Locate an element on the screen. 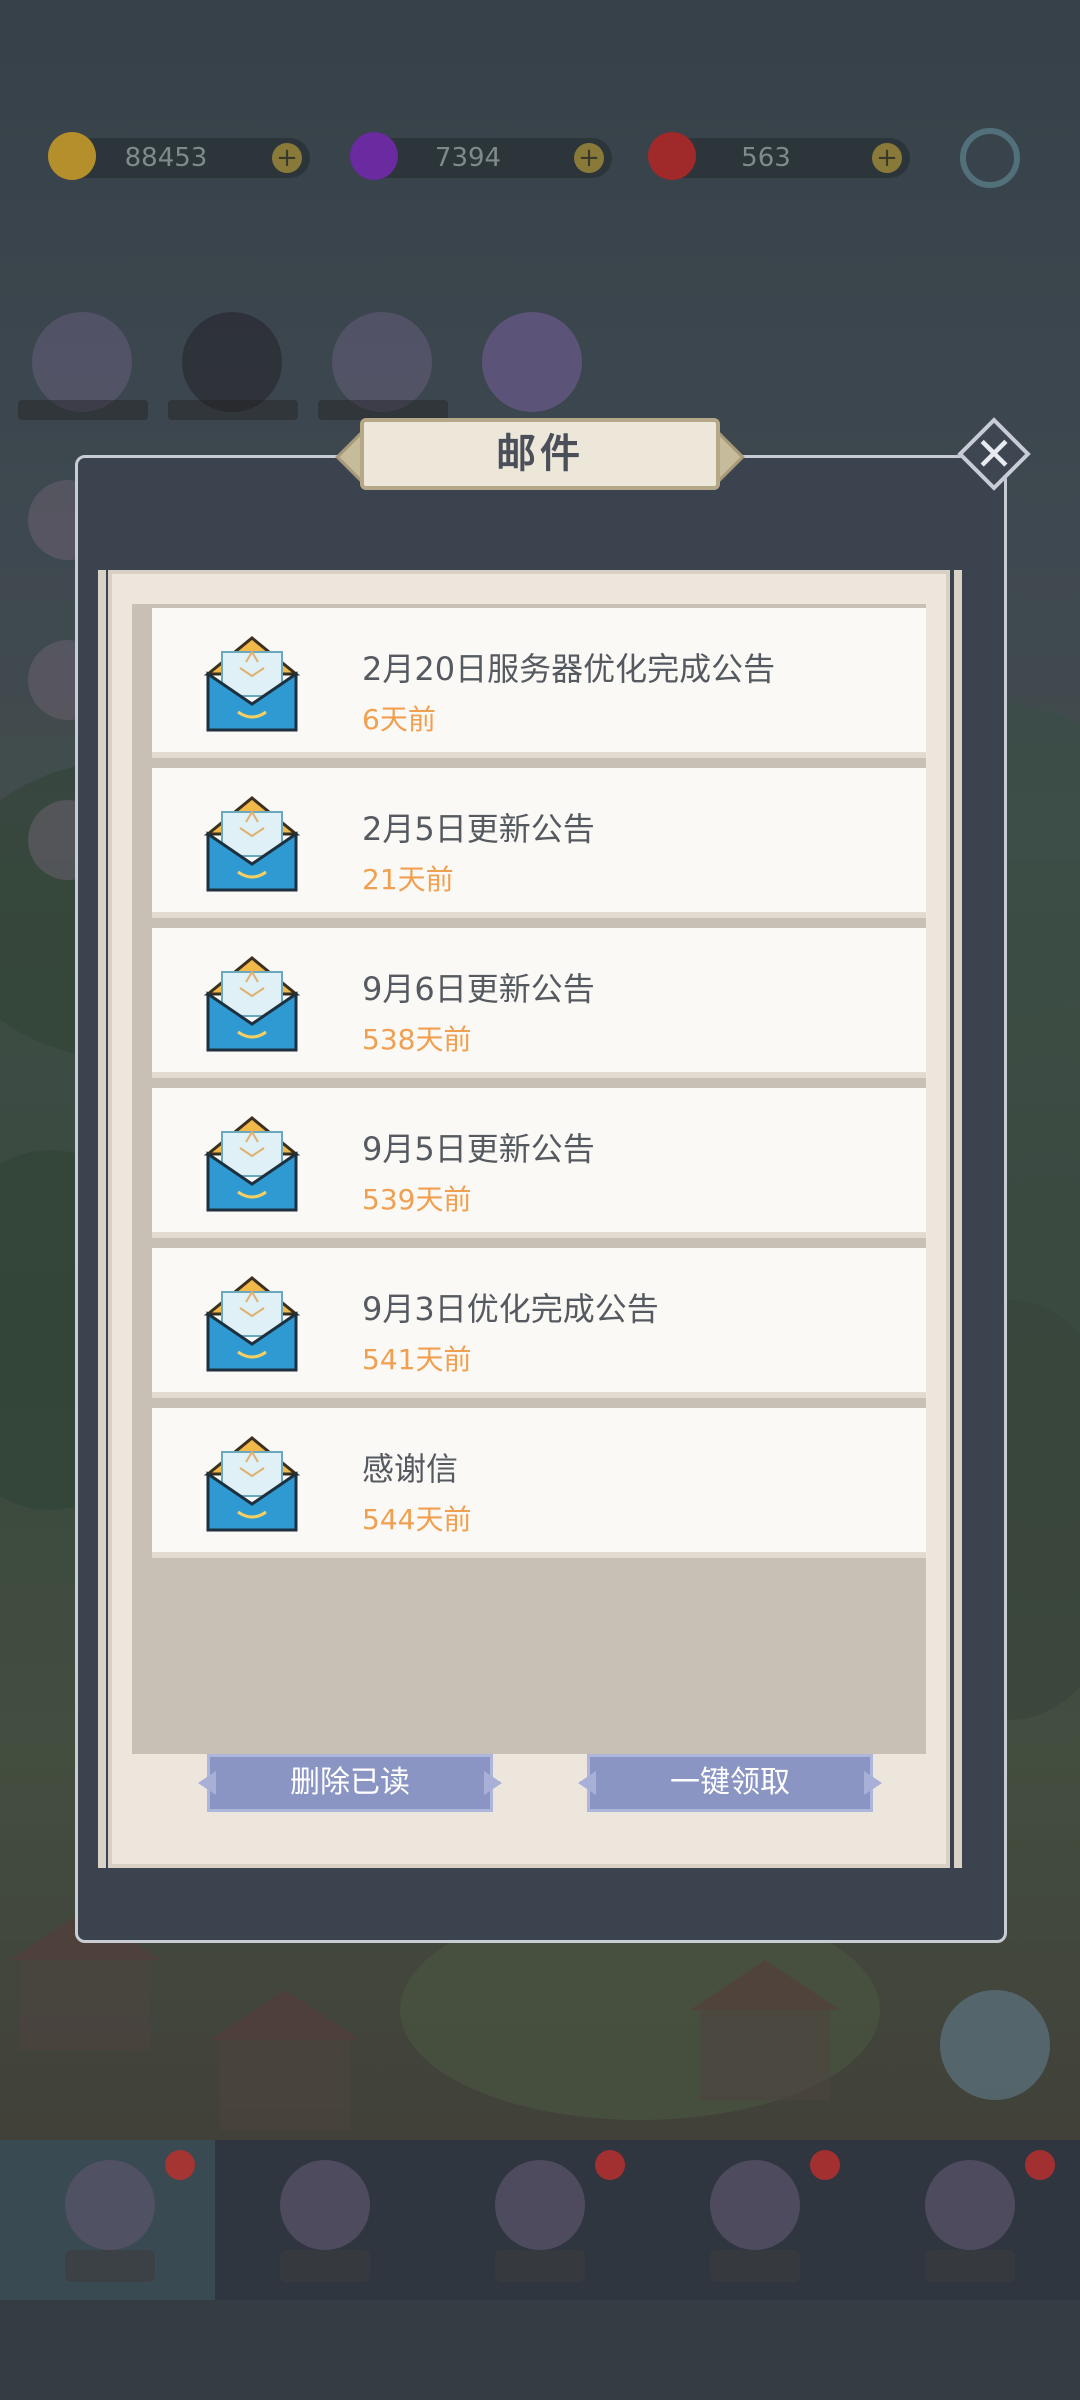 This screenshot has height=2400, width=1080. qq-icon is located at coordinates (232, 362).